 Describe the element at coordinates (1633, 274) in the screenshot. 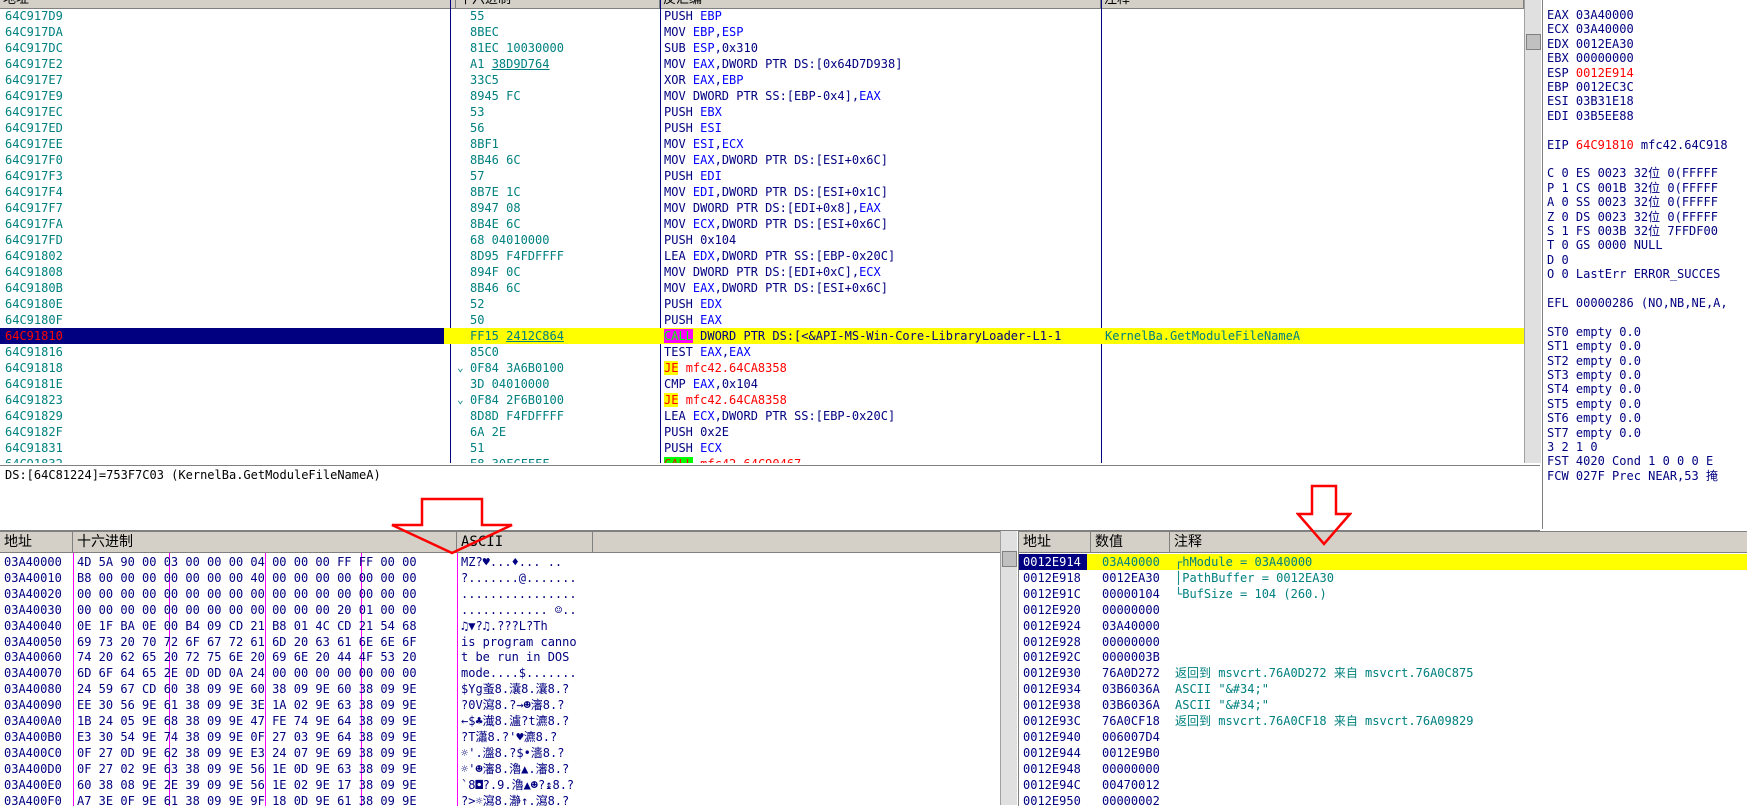

I see `register-row: O 0 LastErr ERROR_SUCCES` at that location.